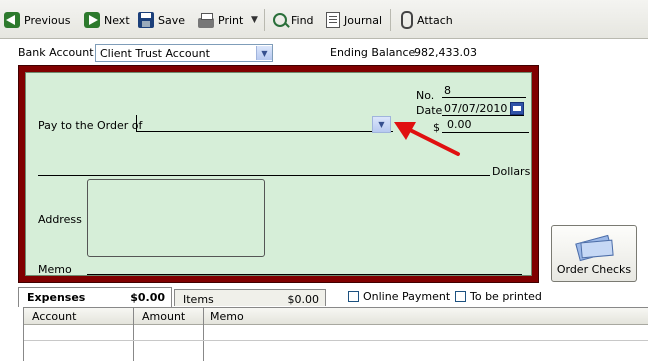  What do you see at coordinates (60, 219) in the screenshot?
I see `address-label: Address` at bounding box center [60, 219].